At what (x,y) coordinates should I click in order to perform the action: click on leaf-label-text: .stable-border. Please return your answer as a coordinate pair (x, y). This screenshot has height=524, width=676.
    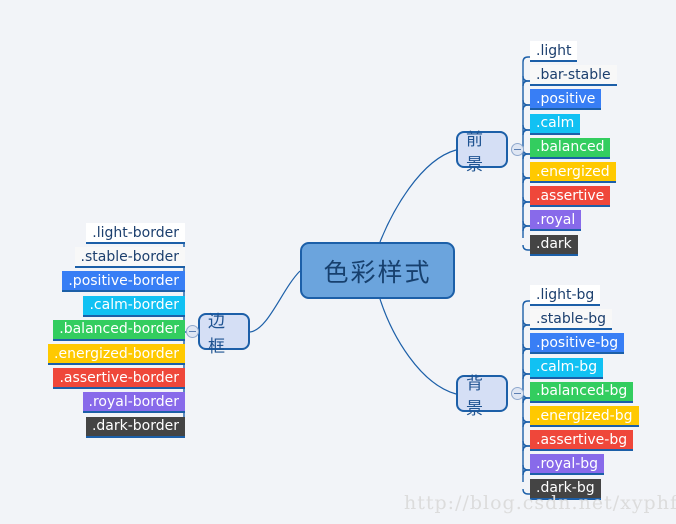
    Looking at the image, I should click on (129, 256).